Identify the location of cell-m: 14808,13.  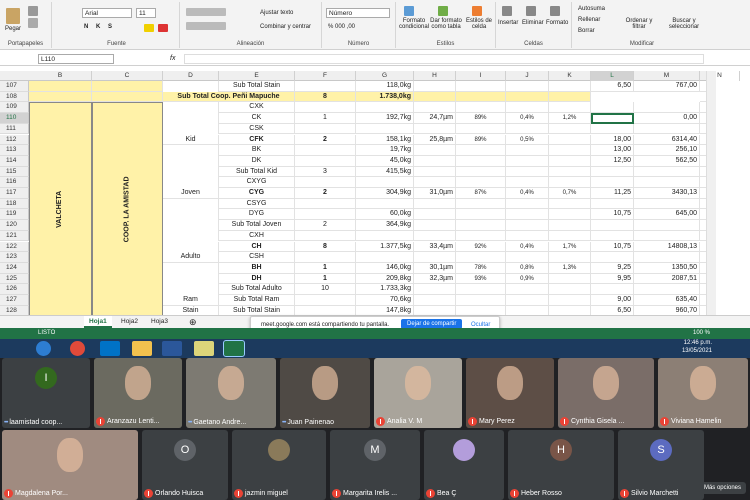
(667, 247).